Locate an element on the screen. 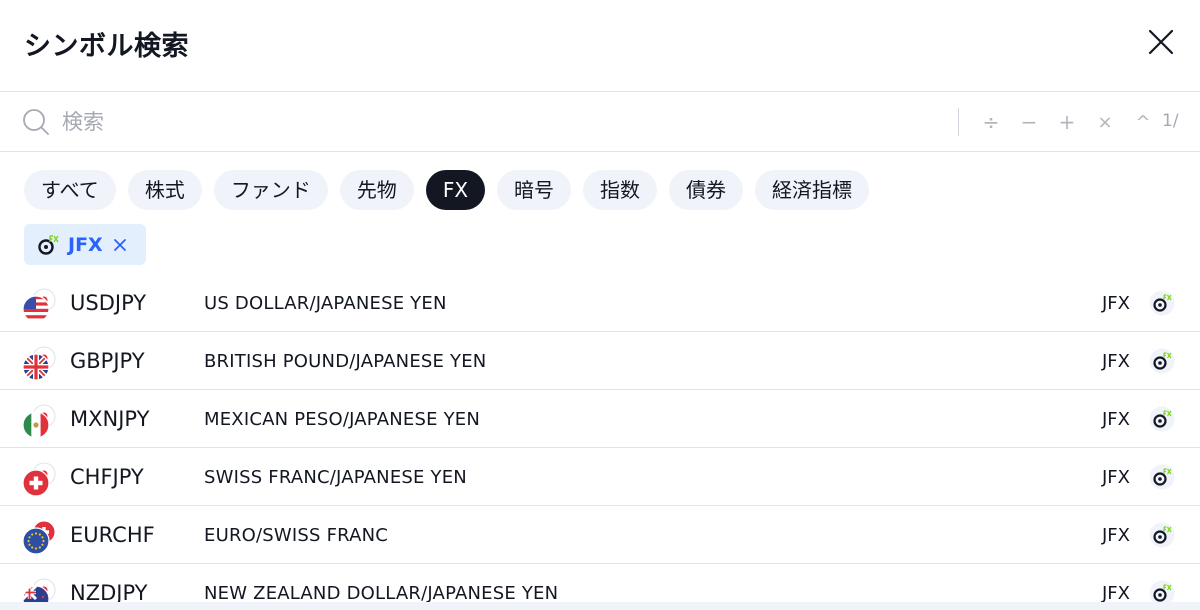  divide-operator-button: ÷ is located at coordinates (991, 122).